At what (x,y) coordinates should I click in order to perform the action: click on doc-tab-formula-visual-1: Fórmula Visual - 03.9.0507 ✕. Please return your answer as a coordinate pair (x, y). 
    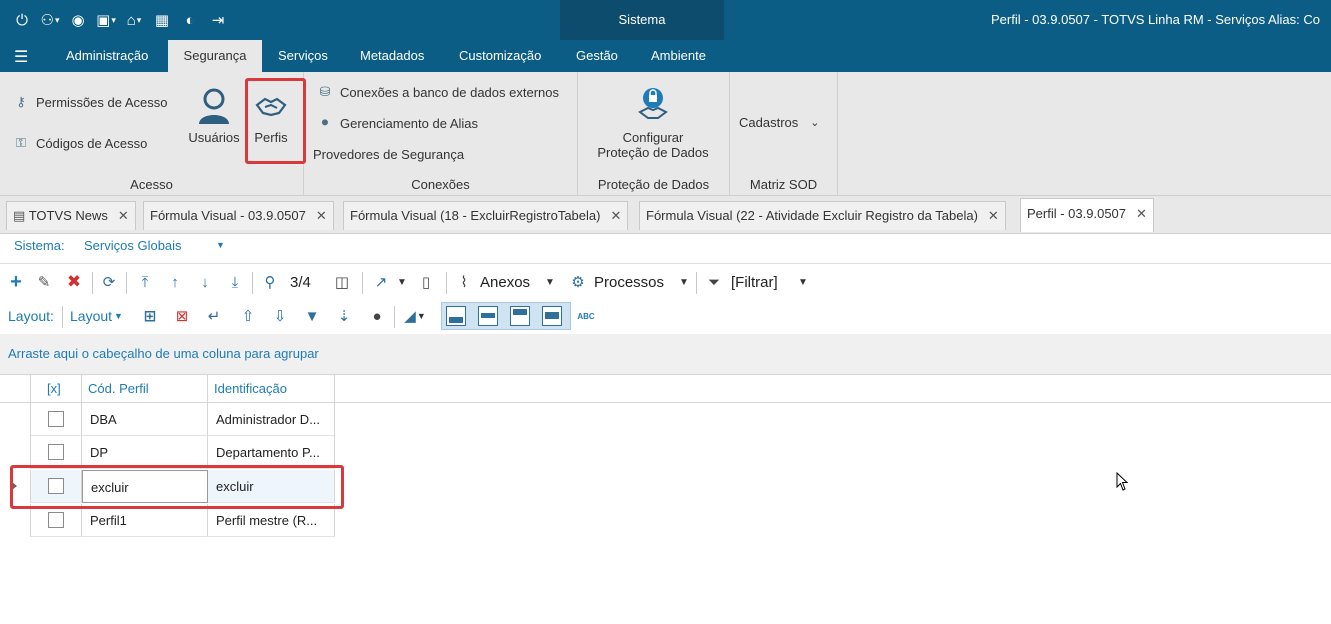
    Looking at the image, I should click on (238, 215).